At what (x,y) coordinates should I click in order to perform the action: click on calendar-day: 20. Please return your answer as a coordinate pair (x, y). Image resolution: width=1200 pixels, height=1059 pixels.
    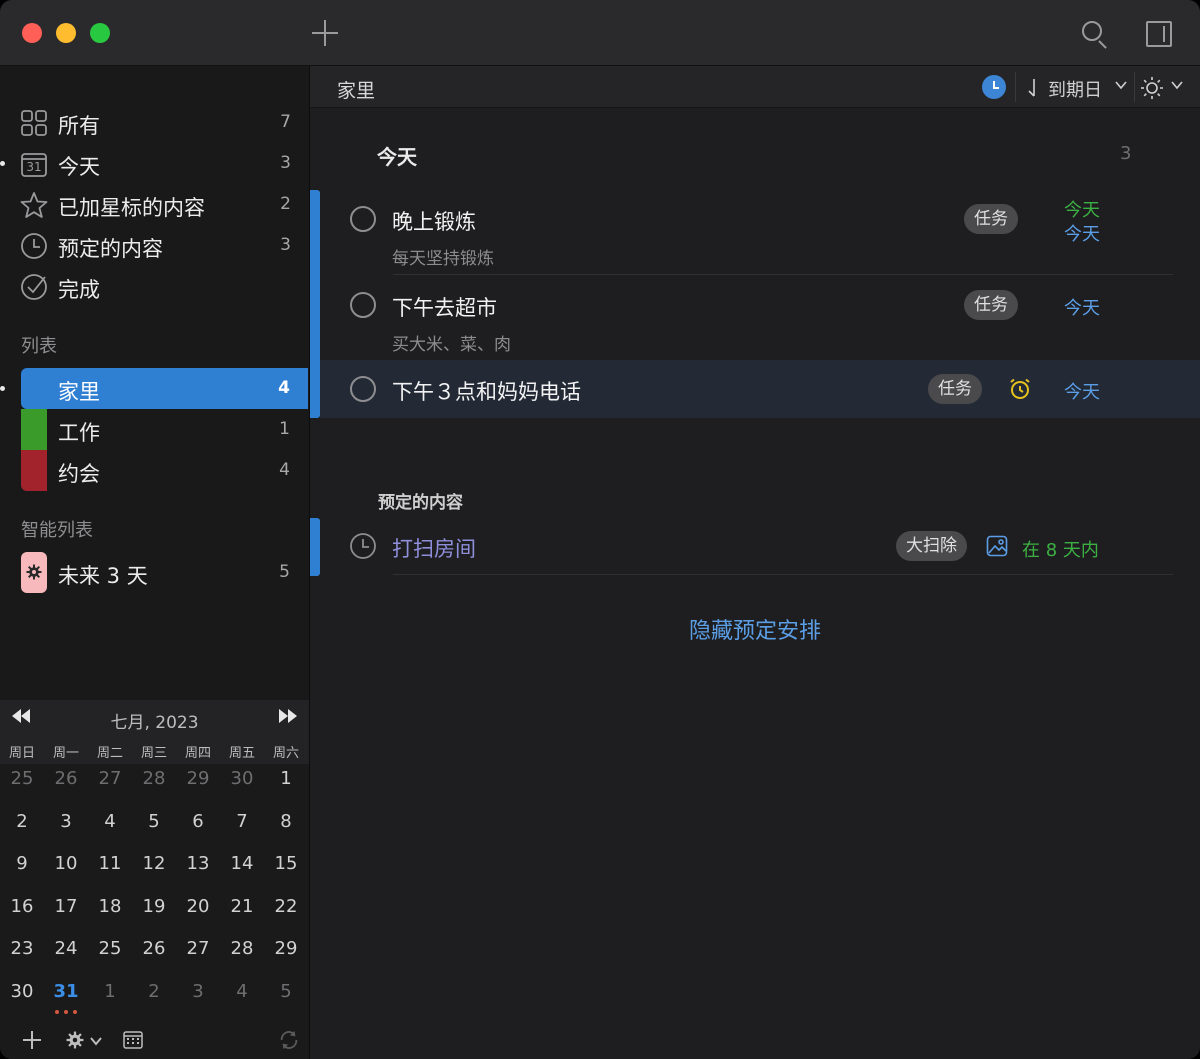
    Looking at the image, I should click on (198, 906).